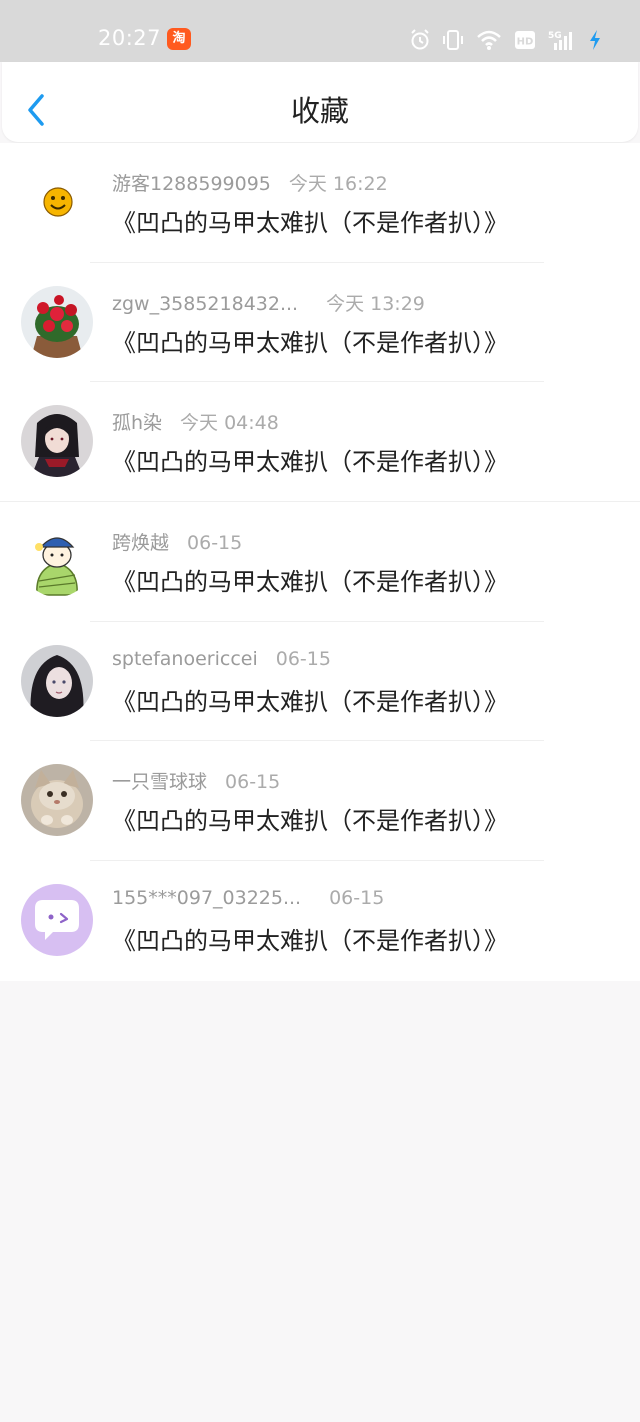  I want to click on hd-icon: HD, so click(525, 40).